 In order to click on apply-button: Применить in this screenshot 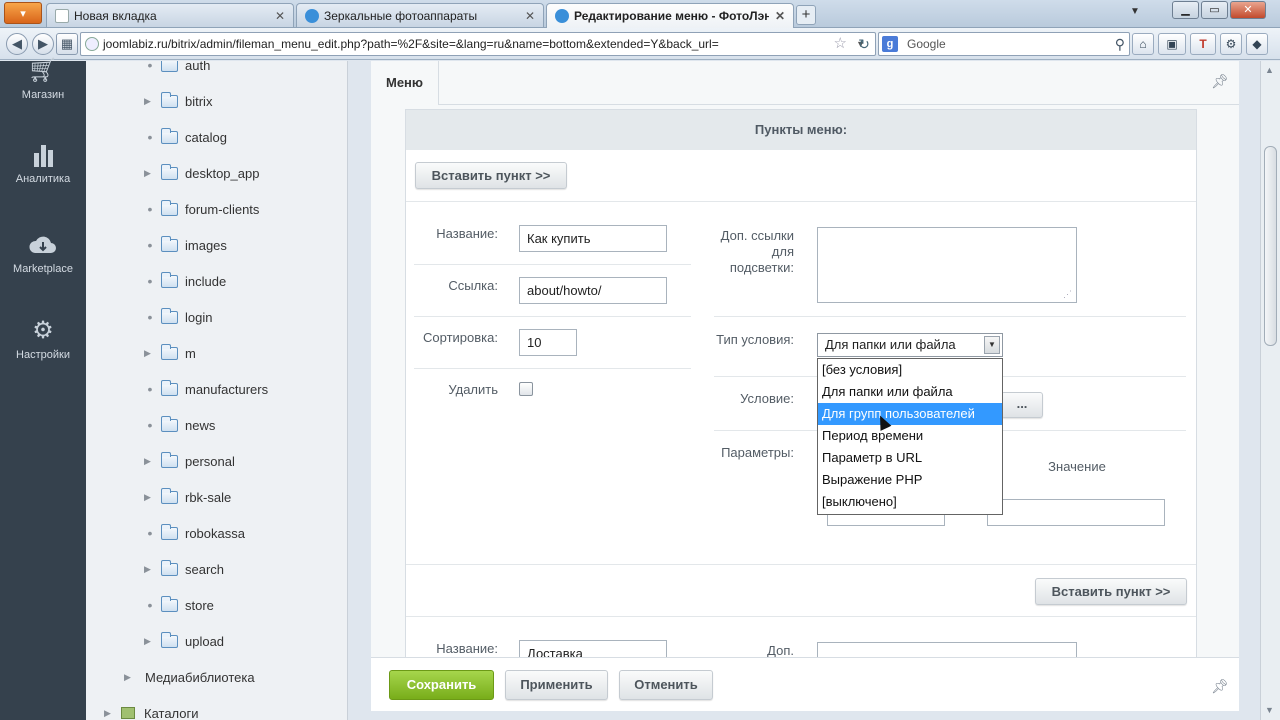, I will do `click(556, 685)`.